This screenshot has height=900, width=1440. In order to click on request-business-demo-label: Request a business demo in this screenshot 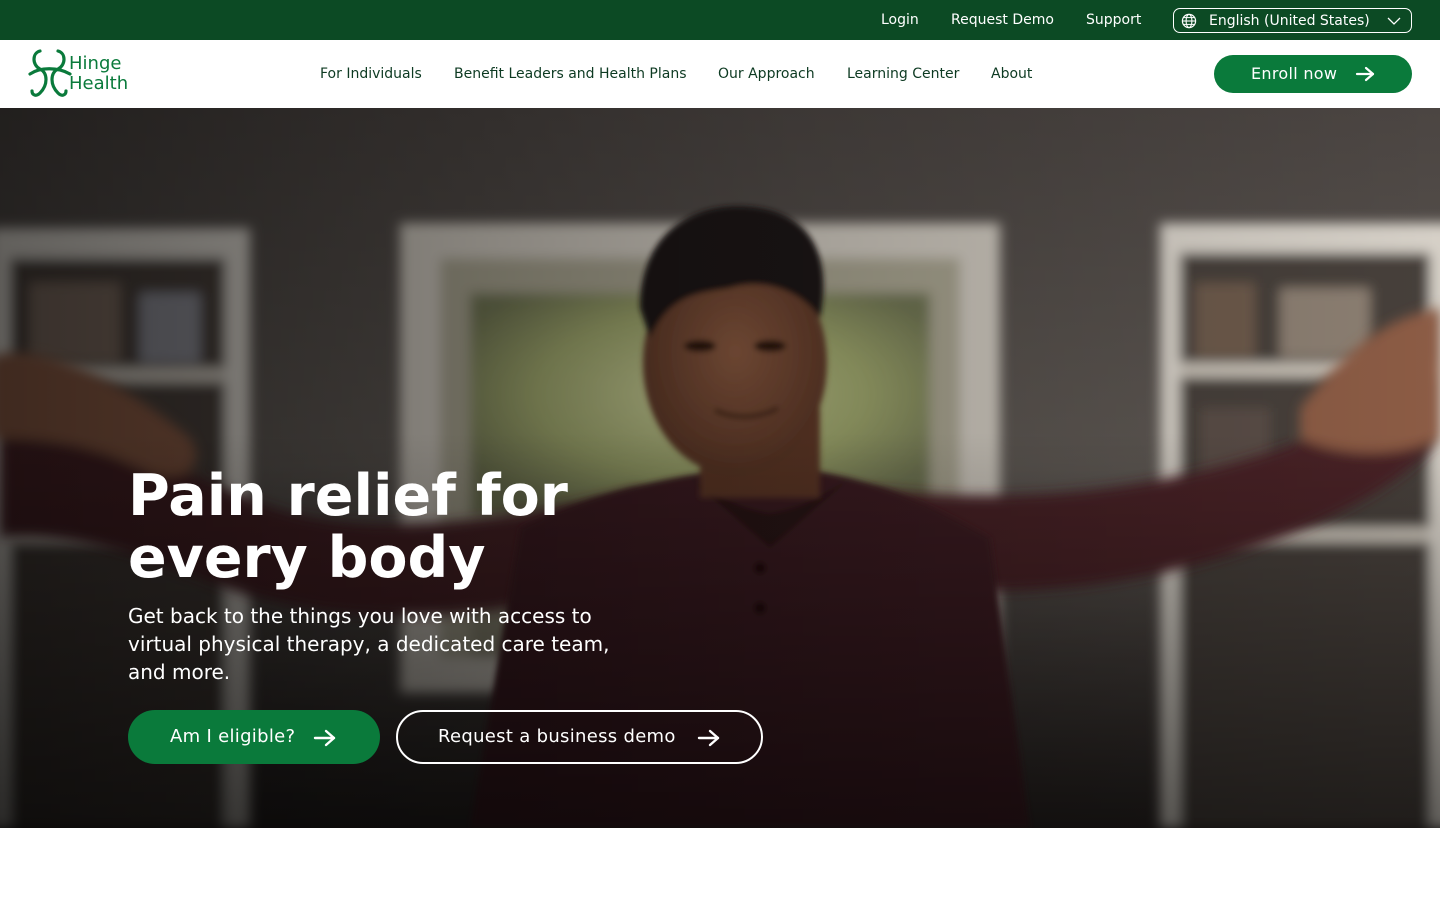, I will do `click(557, 736)`.